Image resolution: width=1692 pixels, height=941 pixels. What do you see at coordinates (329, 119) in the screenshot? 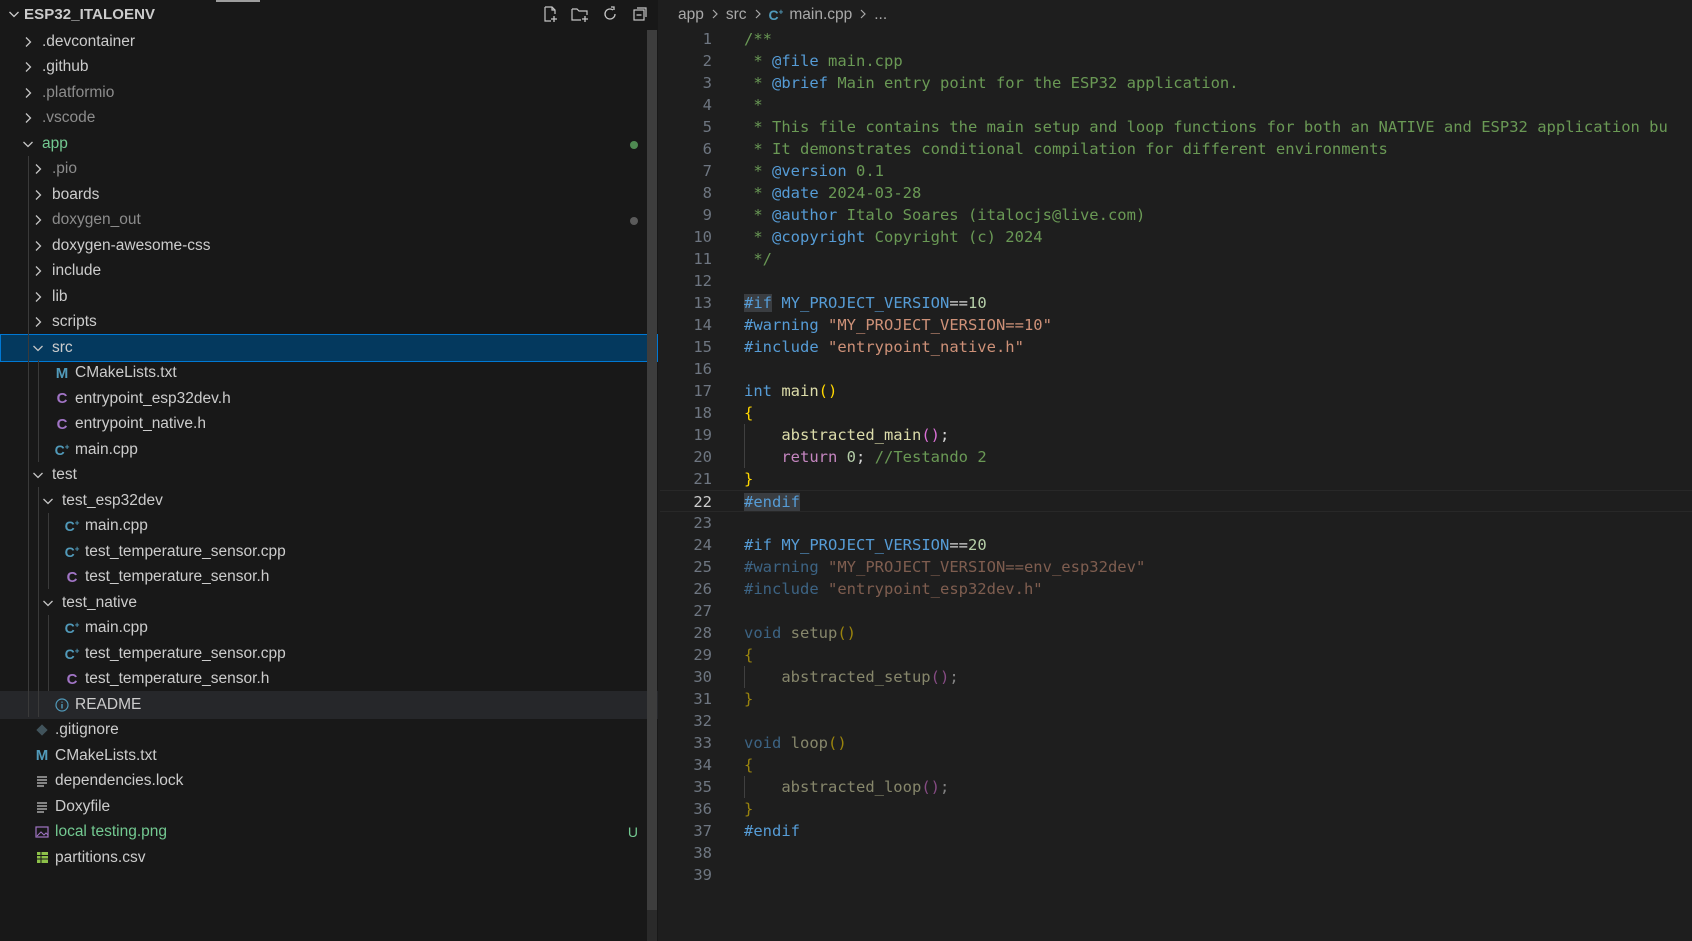
I see `tree-folder: .vscode` at bounding box center [329, 119].